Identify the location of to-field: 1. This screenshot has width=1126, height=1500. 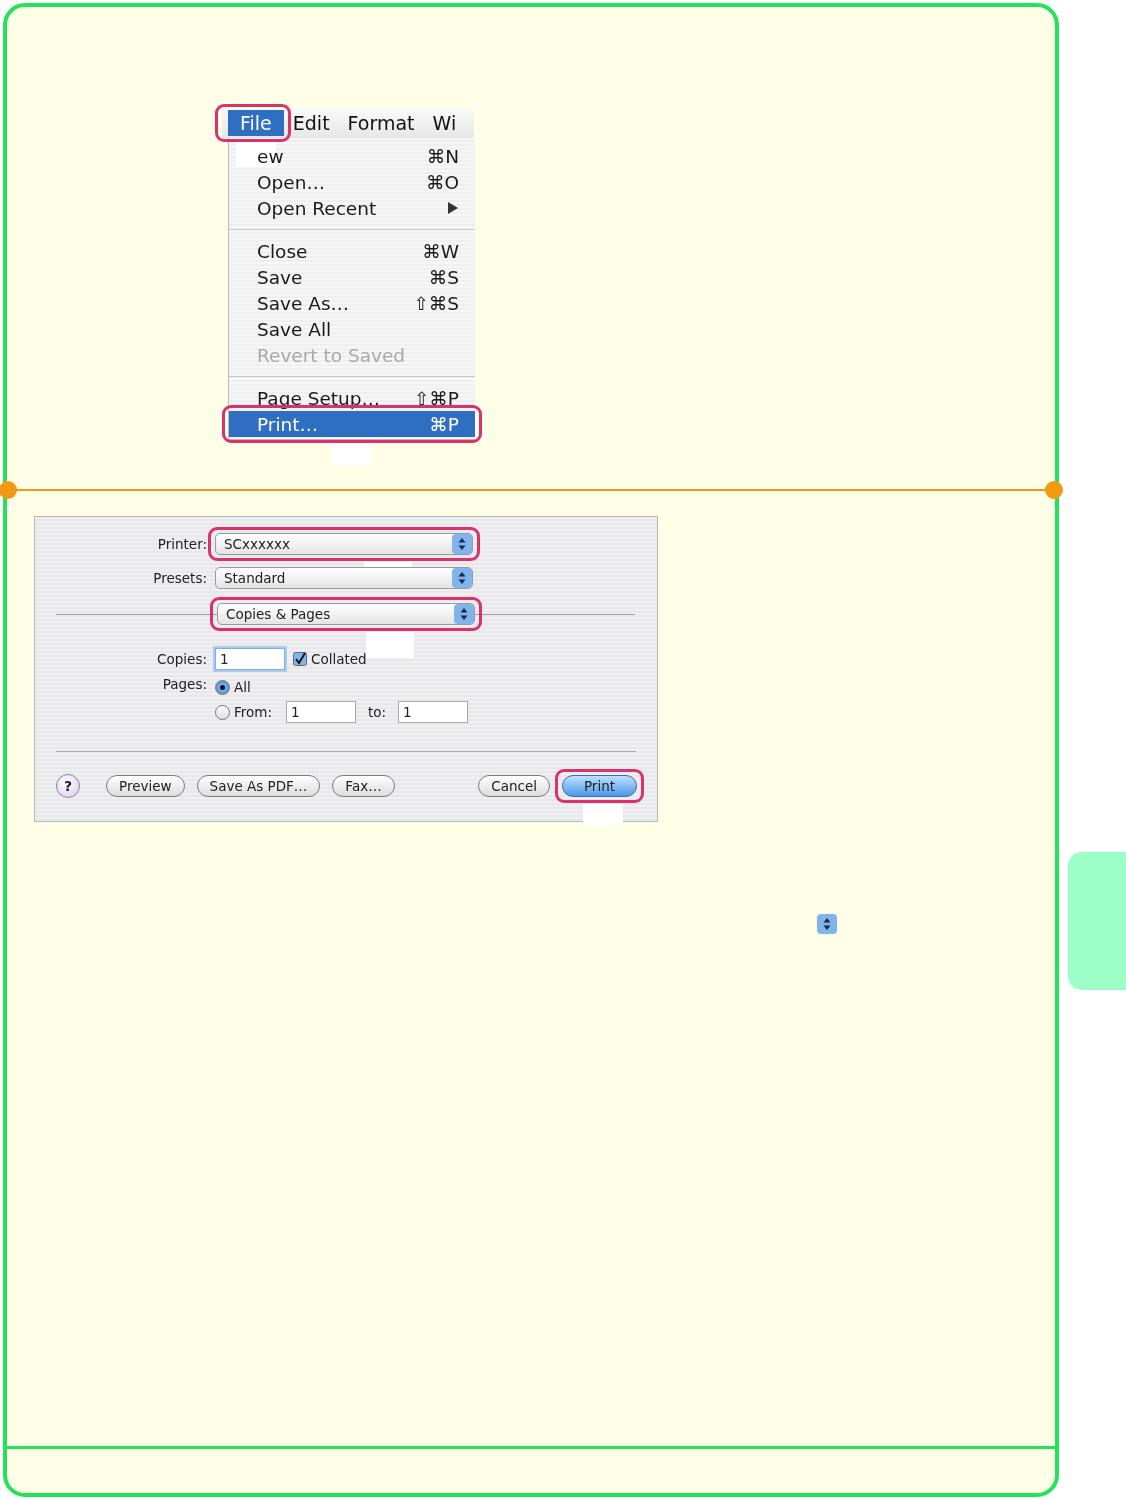
(433, 712).